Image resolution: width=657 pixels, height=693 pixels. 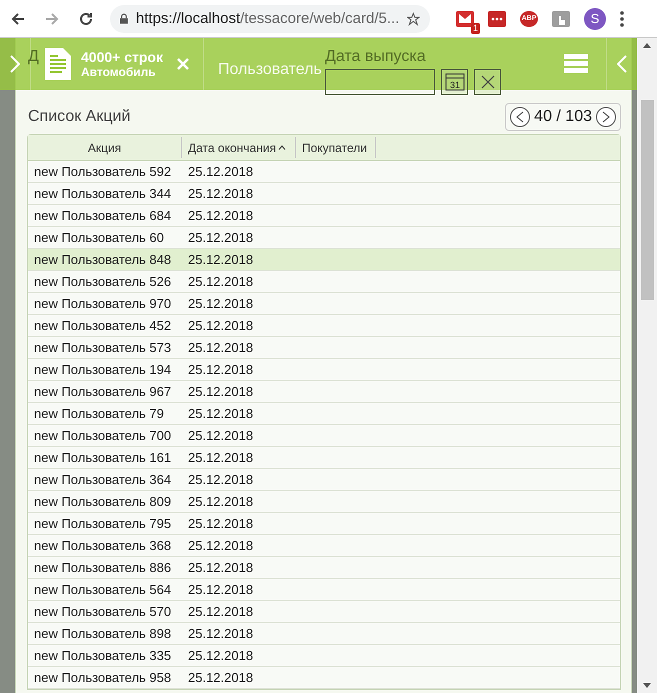 What do you see at coordinates (324, 480) in the screenshot?
I see `table-row: new Пользователь 364 25.12.2018` at bounding box center [324, 480].